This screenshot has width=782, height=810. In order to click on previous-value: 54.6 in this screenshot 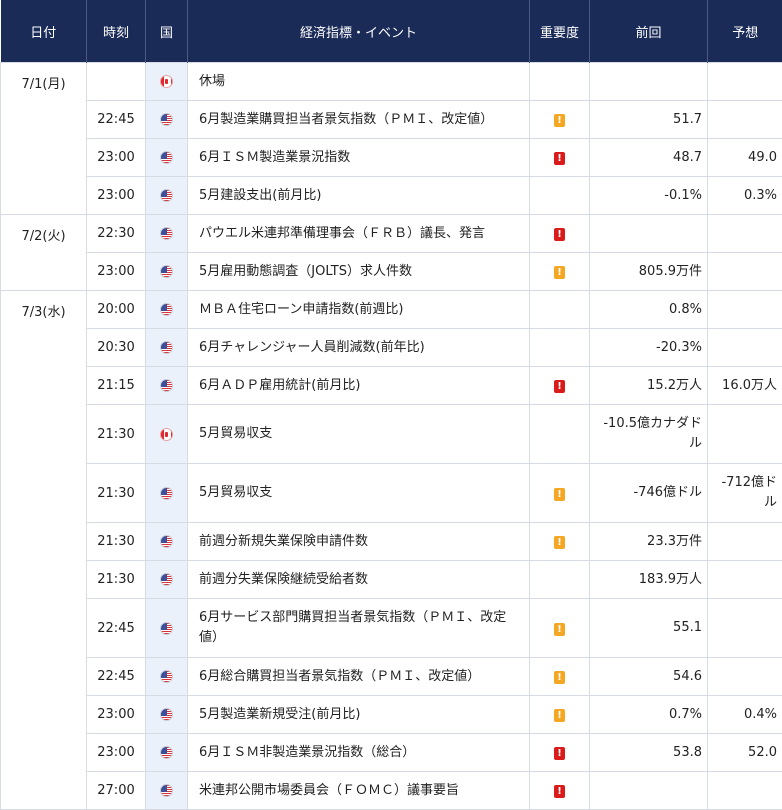, I will do `click(649, 677)`.